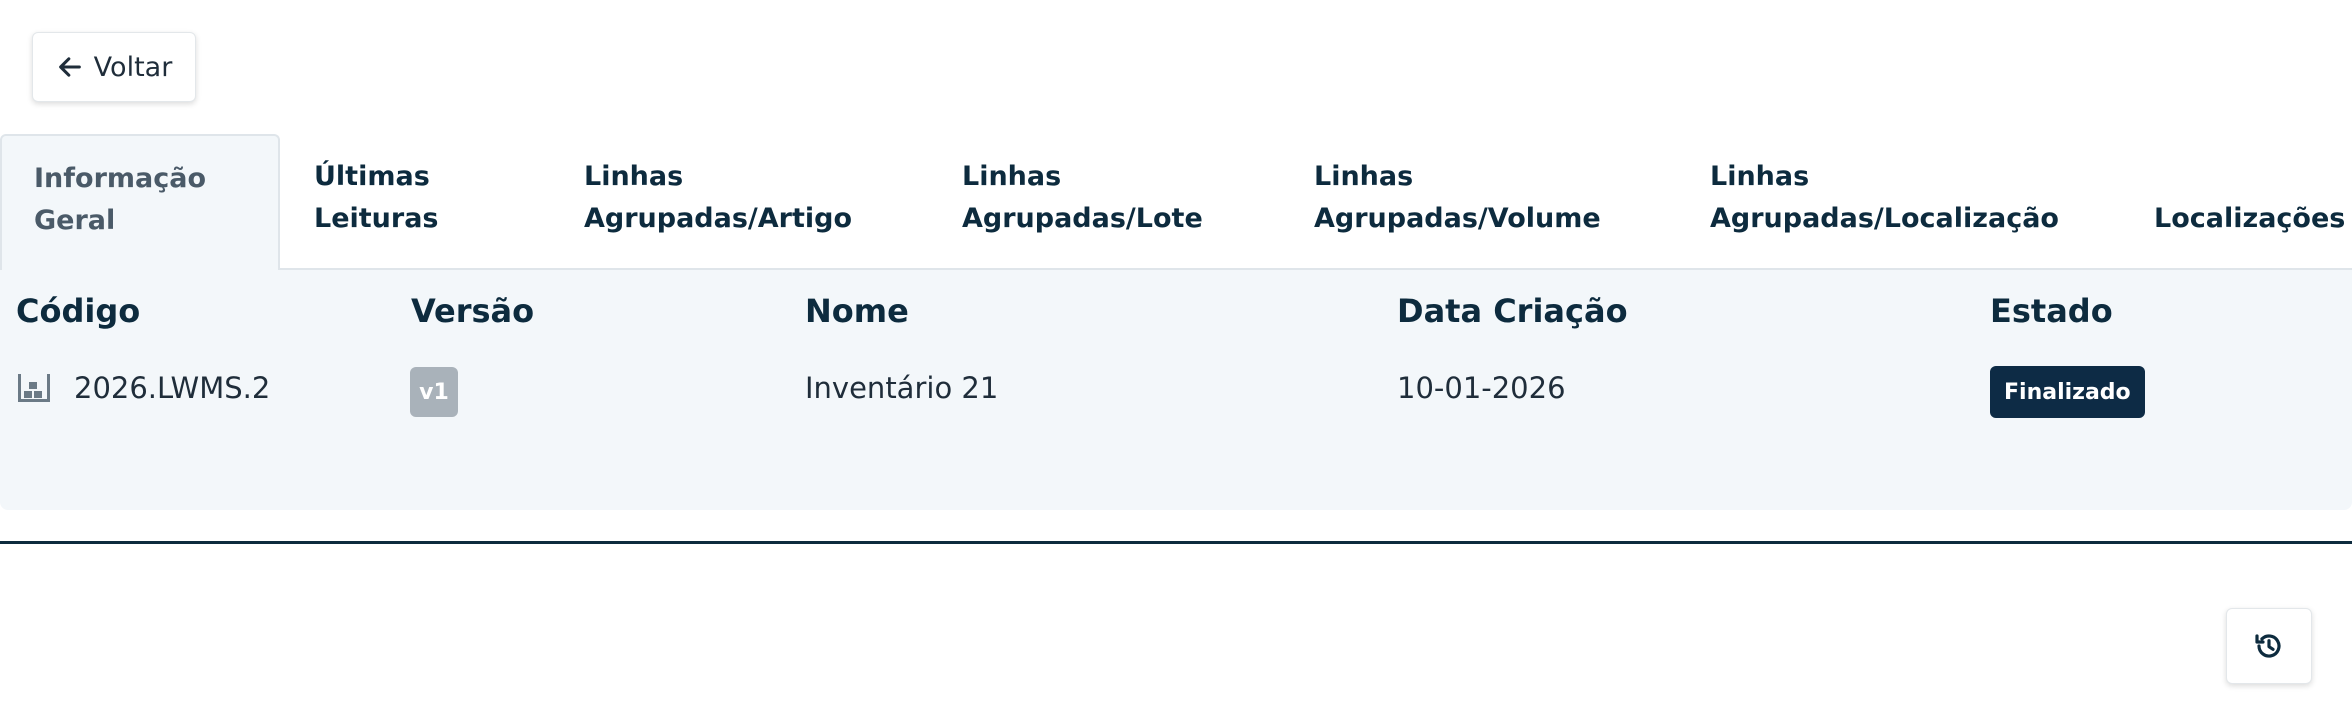 The height and width of the screenshot is (714, 2352). Describe the element at coordinates (2250, 218) in the screenshot. I see `tab-label-line2: Localizações` at that location.